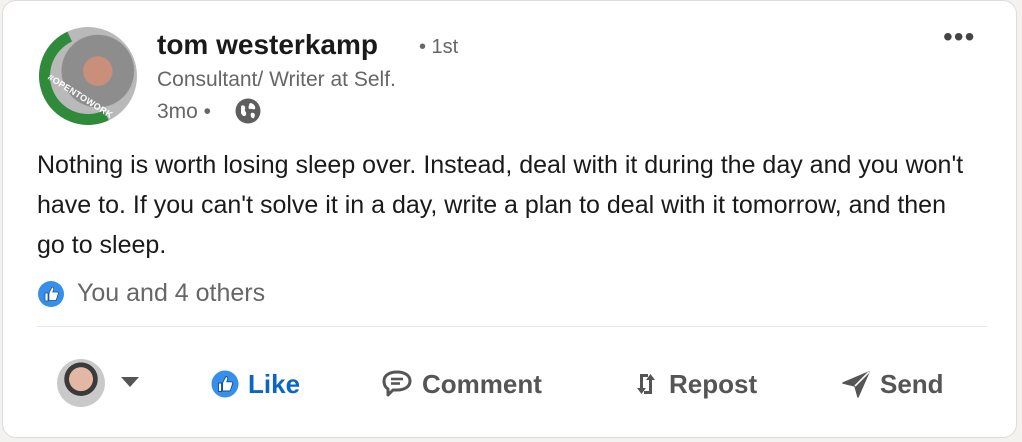 This screenshot has height=442, width=1022. What do you see at coordinates (184, 111) in the screenshot?
I see `post-time: 3mo •` at bounding box center [184, 111].